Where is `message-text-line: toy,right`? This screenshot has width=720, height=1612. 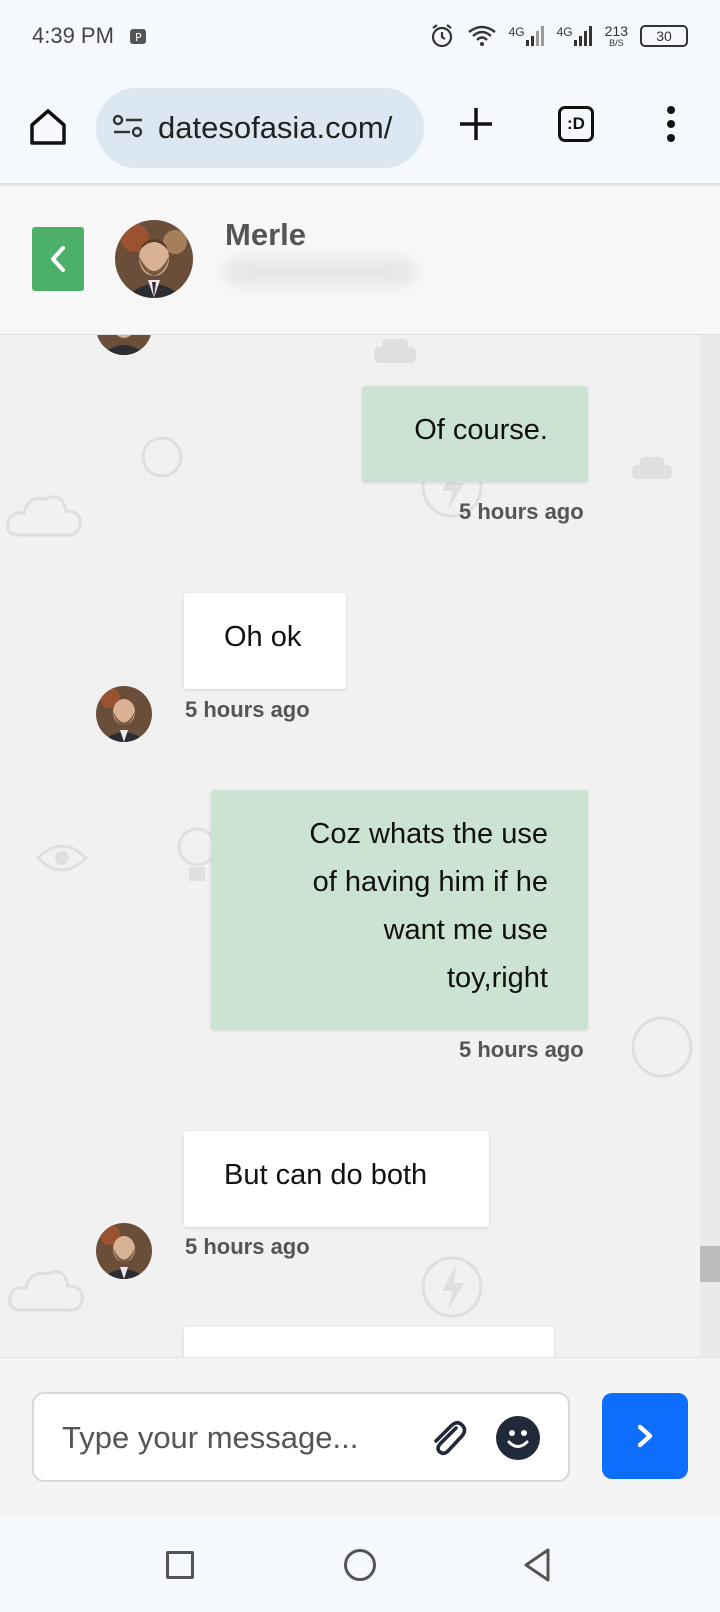
message-text-line: toy,right is located at coordinates (497, 978).